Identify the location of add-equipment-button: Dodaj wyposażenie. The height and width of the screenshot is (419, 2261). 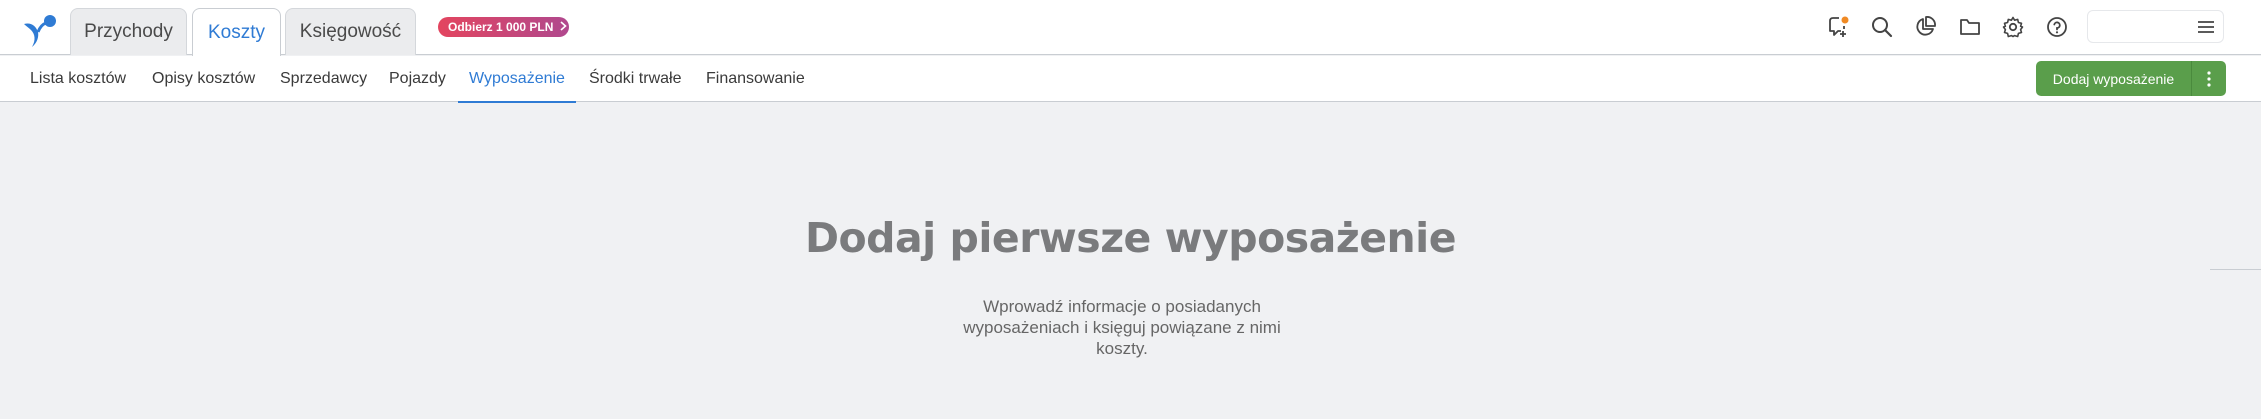
(2113, 78).